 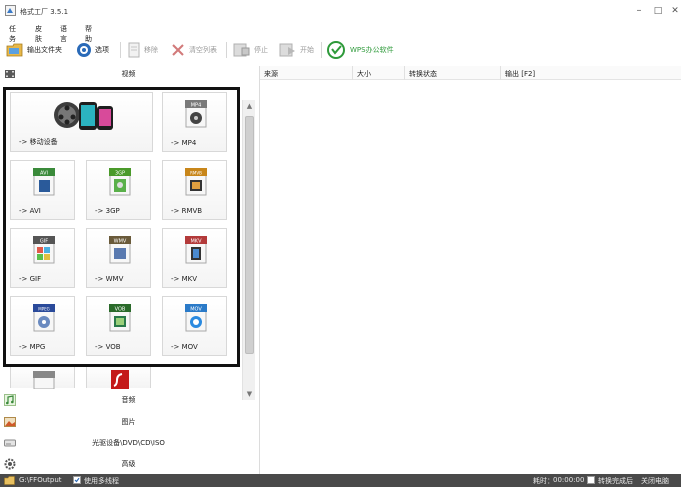 I want to click on close-button: ✕, so click(x=675, y=11).